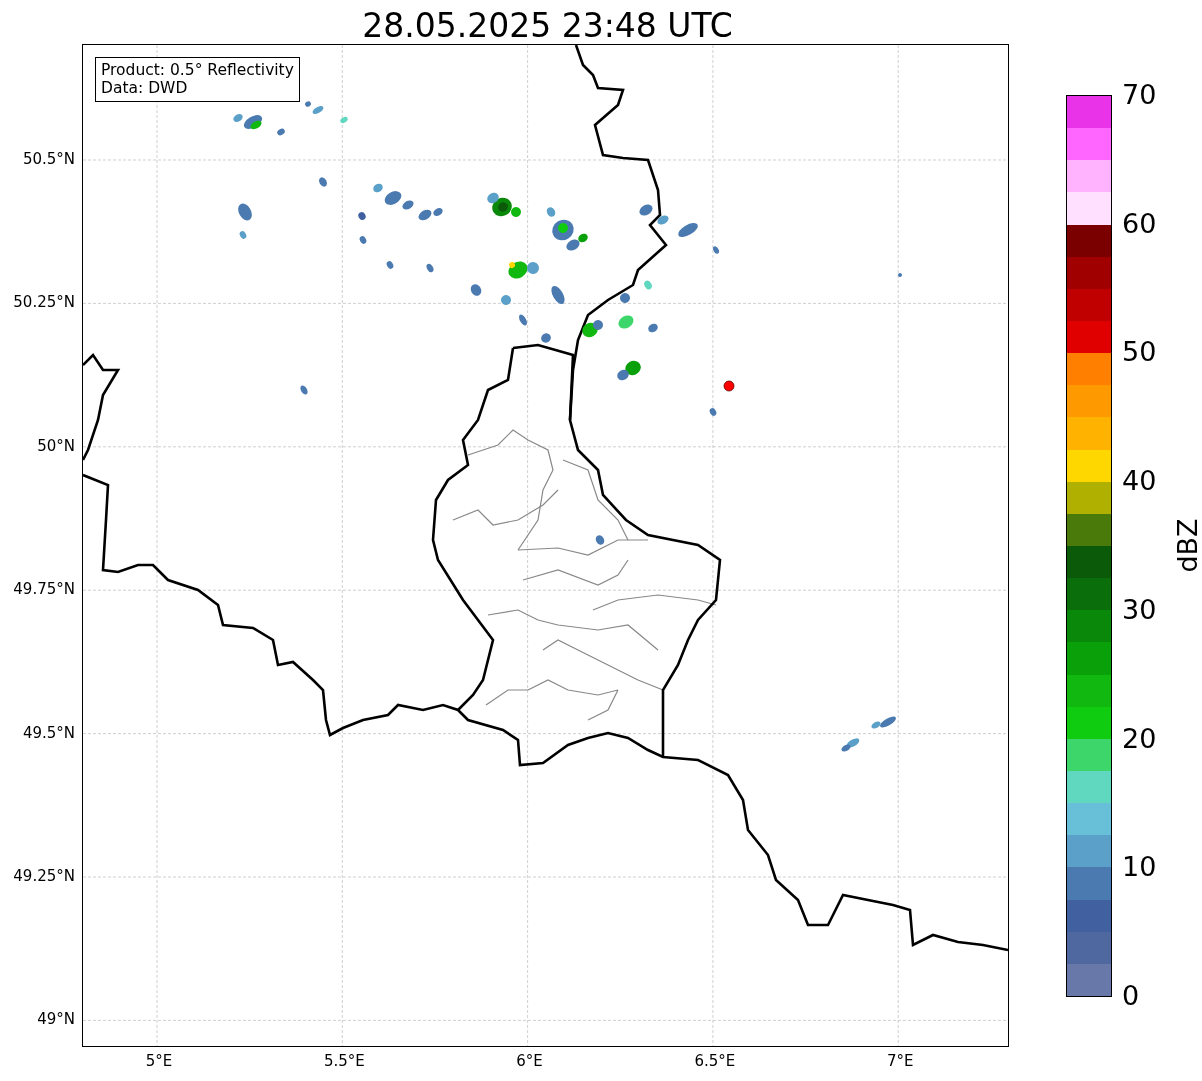 This screenshot has width=1202, height=1081. I want to click on latitude-label: 50.25°N, so click(44, 302).